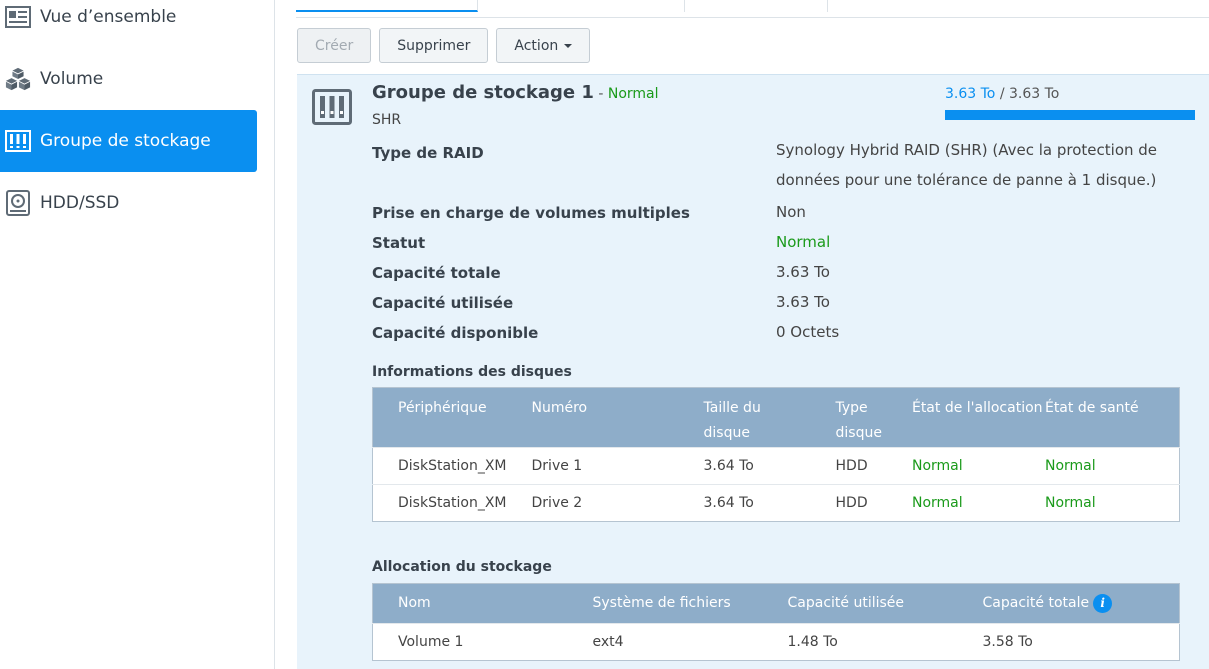 The image size is (1209, 669). Describe the element at coordinates (803, 242) in the screenshot. I see `detail-value: Normal` at that location.